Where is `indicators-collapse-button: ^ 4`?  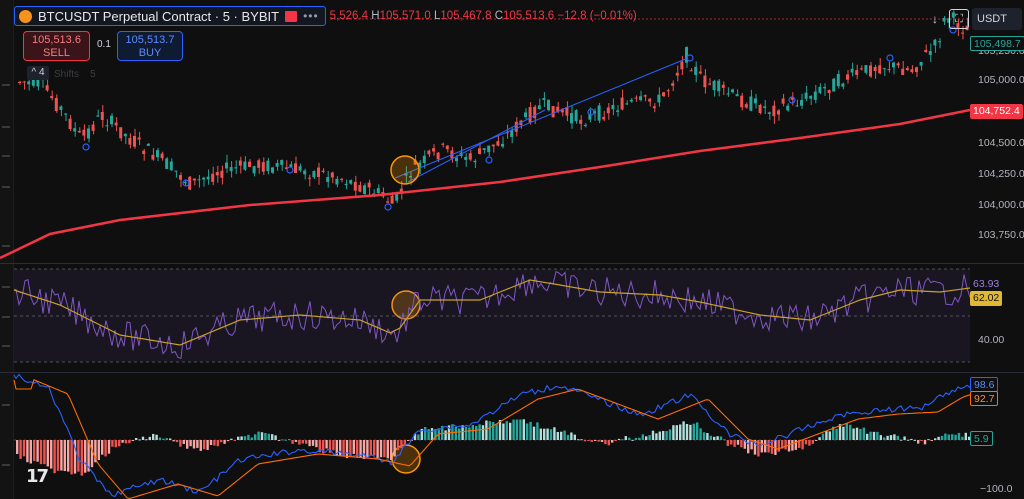 indicators-collapse-button: ^ 4 is located at coordinates (38, 73).